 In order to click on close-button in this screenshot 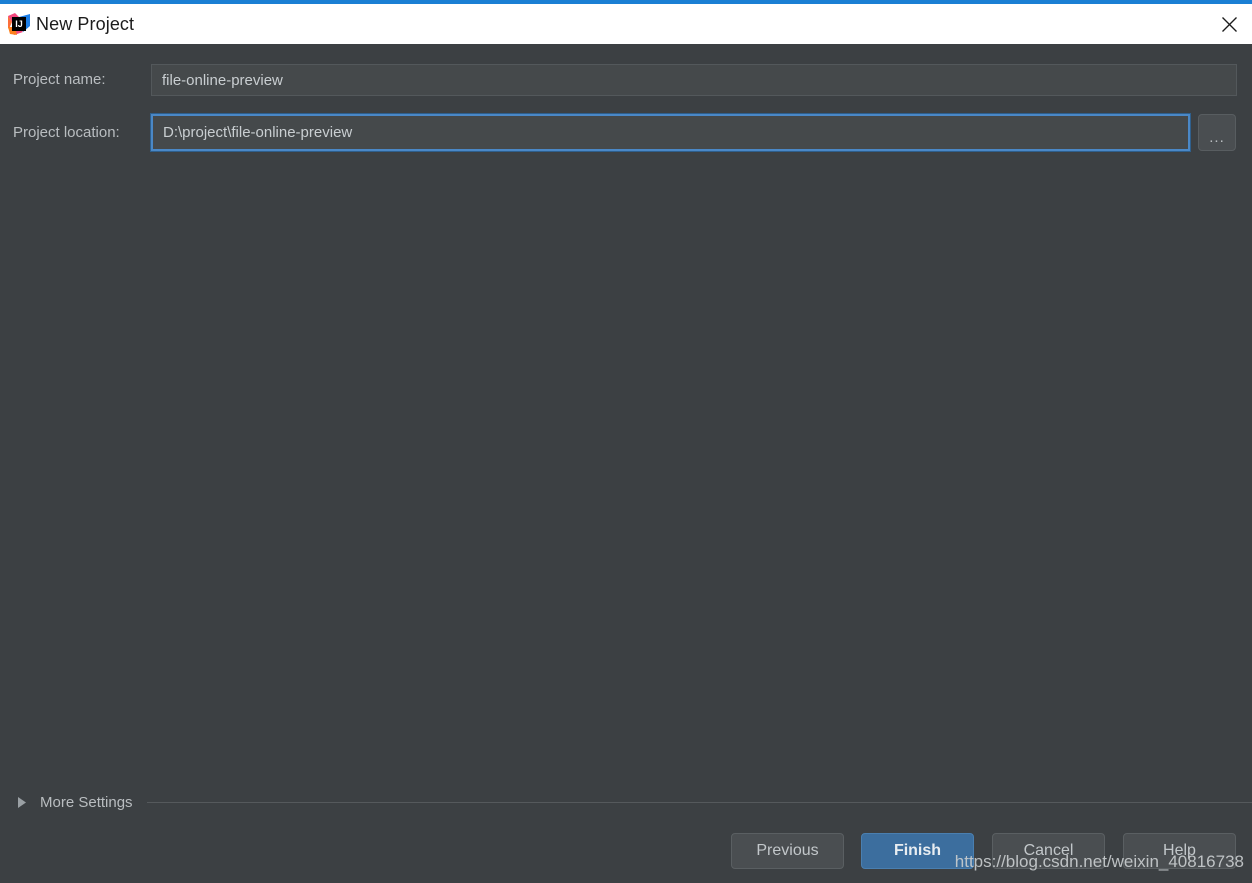, I will do `click(1229, 24)`.